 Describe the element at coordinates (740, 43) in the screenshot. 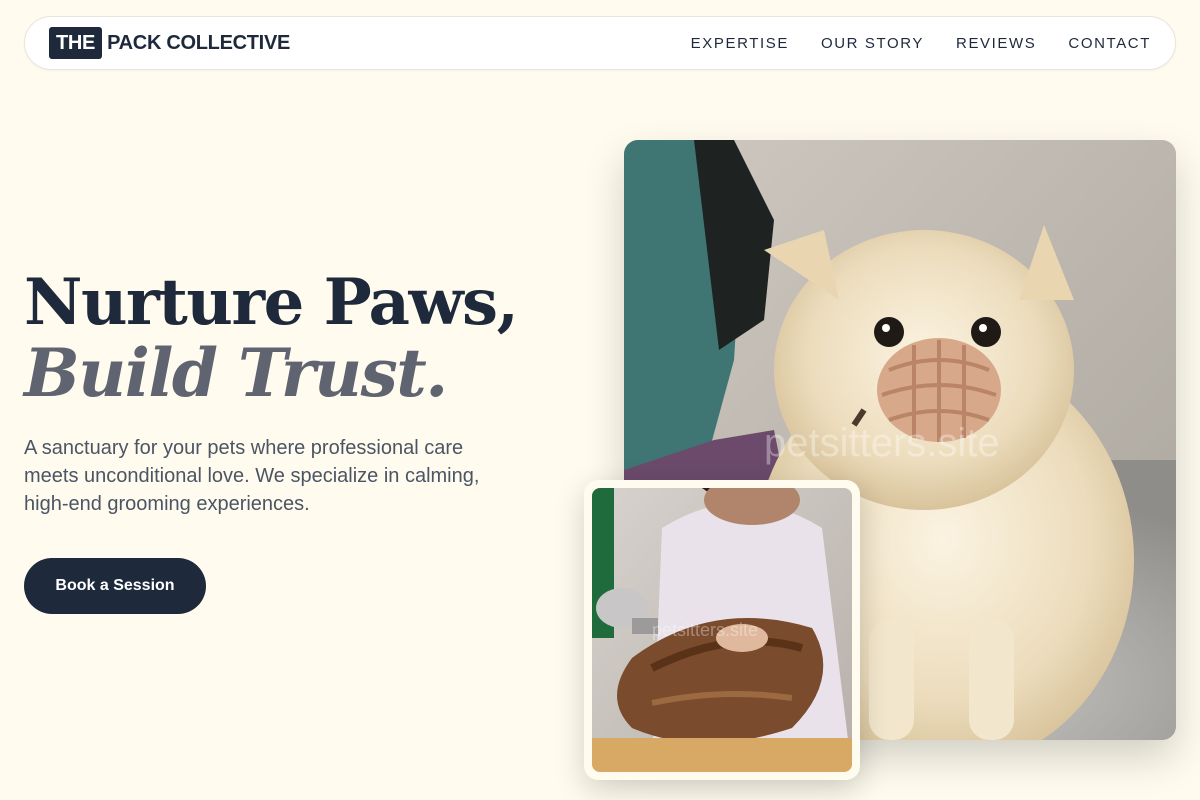

I see `nav-link-expertise: EXPERTISE` at that location.